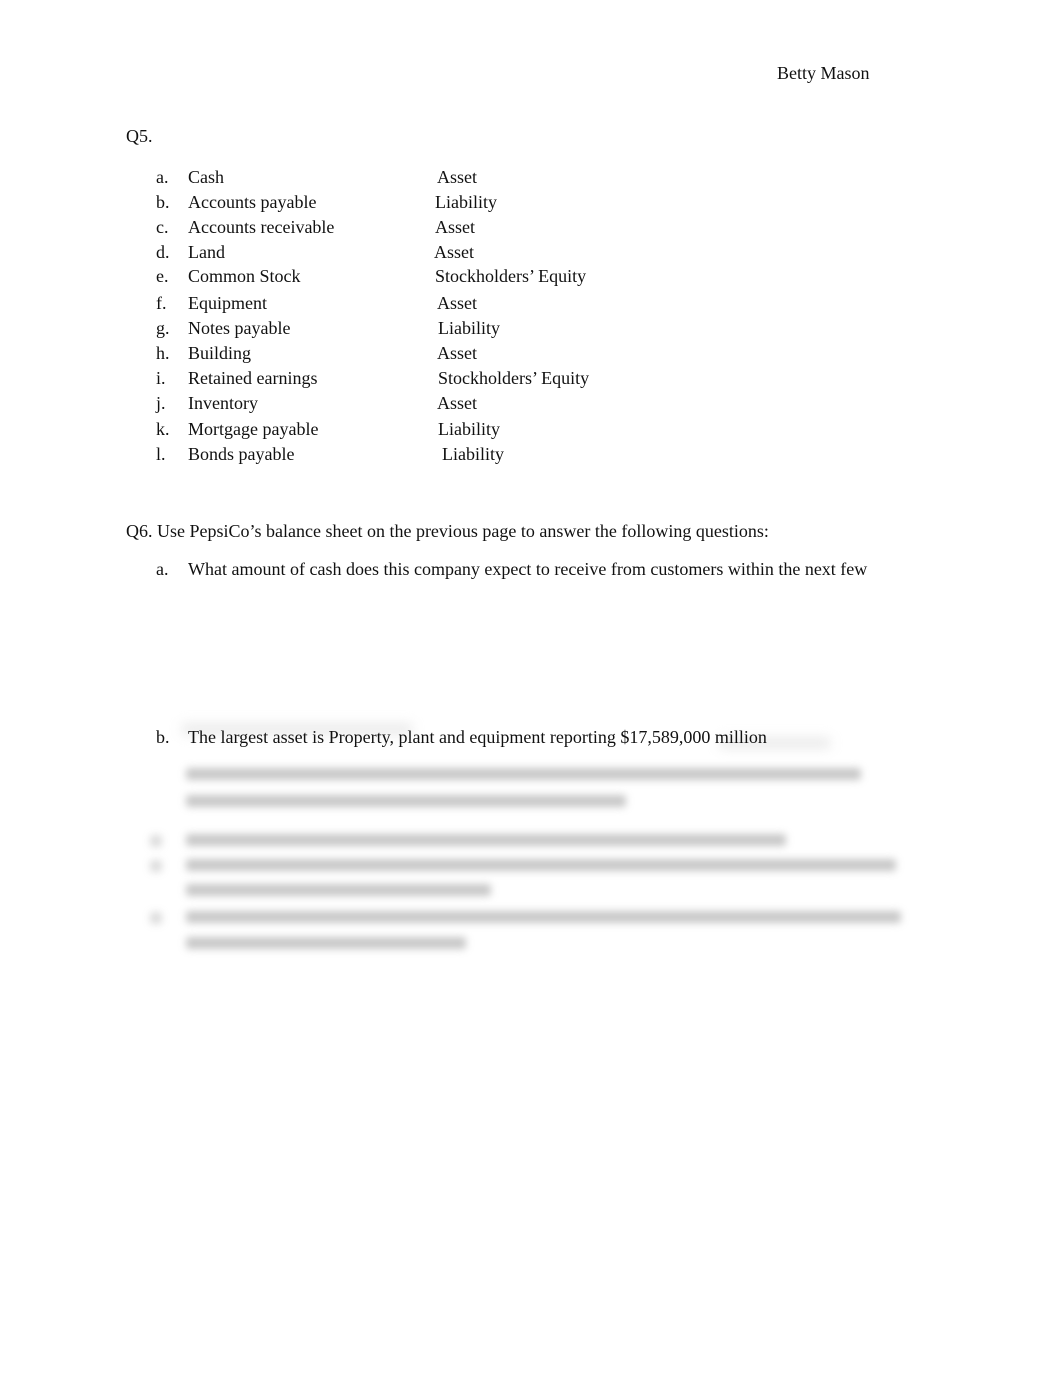  I want to click on item-letter: l., so click(161, 454).